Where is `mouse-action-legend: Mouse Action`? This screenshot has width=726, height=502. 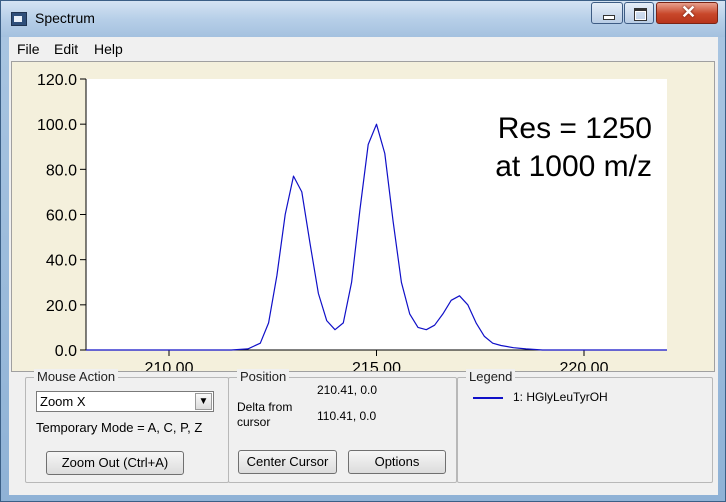
mouse-action-legend: Mouse Action is located at coordinates (76, 376).